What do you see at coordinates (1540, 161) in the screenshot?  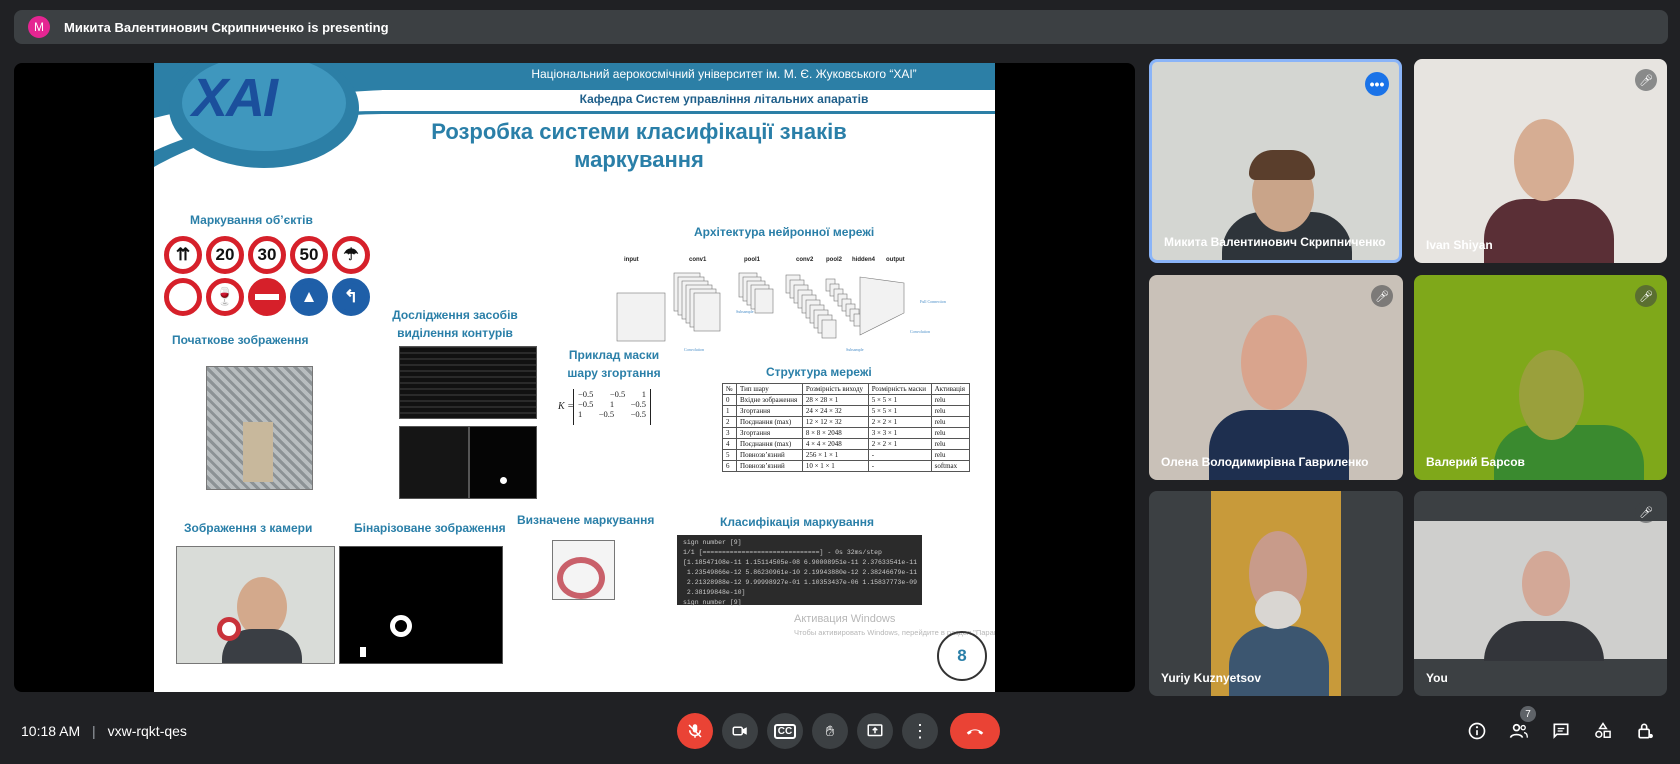 I see `participant-tile-ivan: 🎤︎ Ivan Shiyan` at bounding box center [1540, 161].